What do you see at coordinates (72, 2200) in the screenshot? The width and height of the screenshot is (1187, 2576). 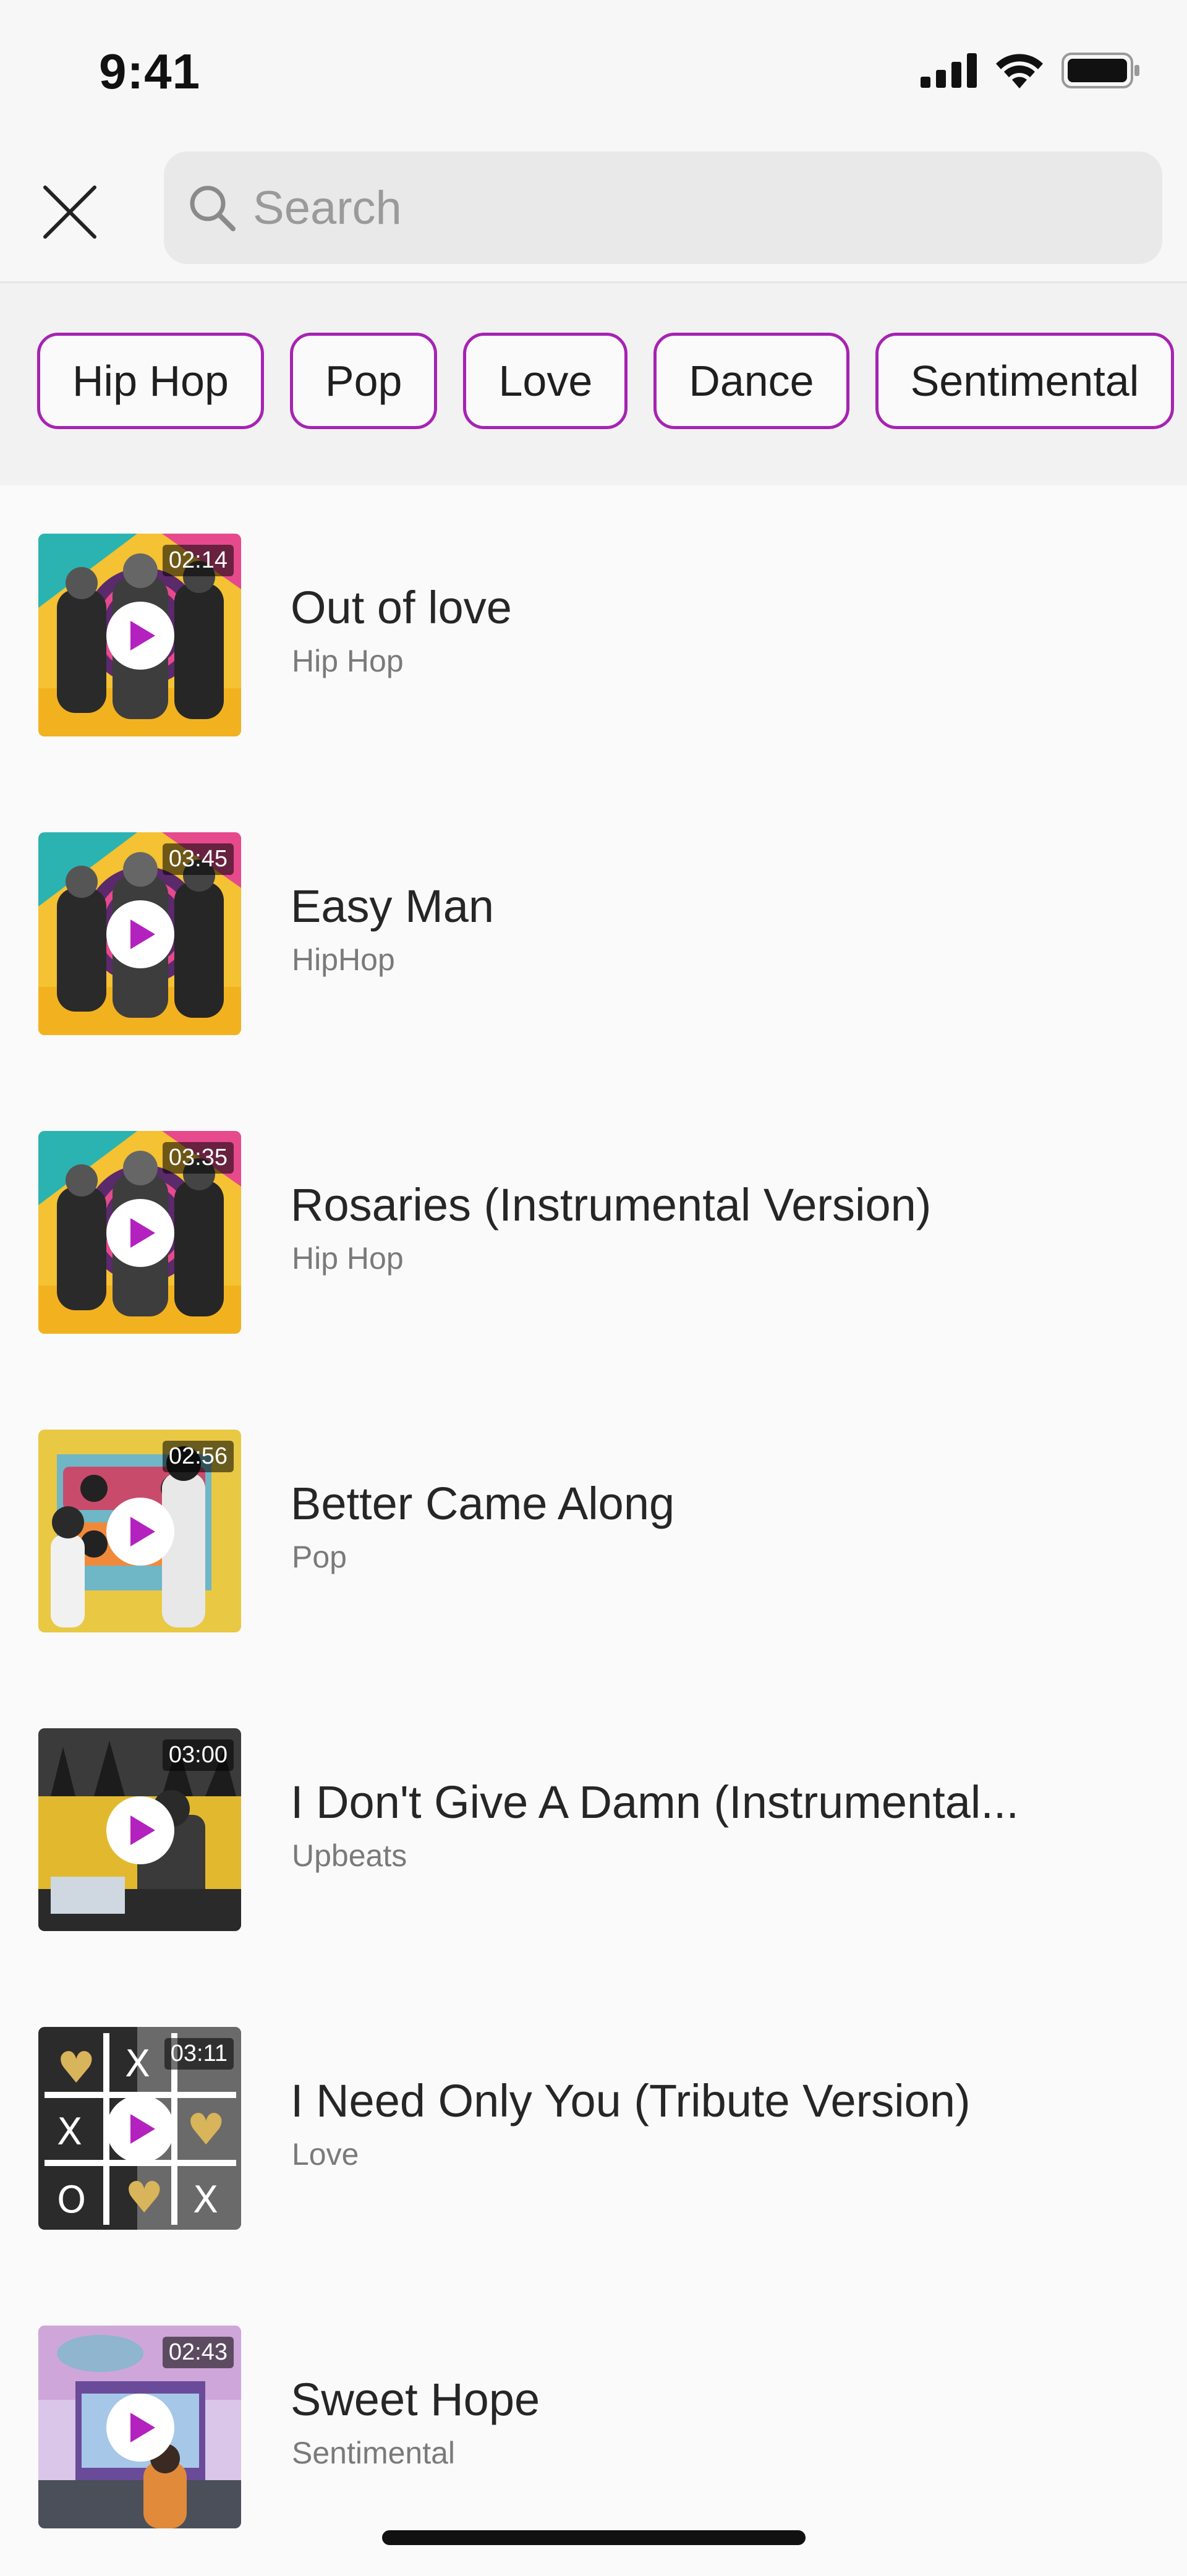 I see `svg-text: O` at bounding box center [72, 2200].